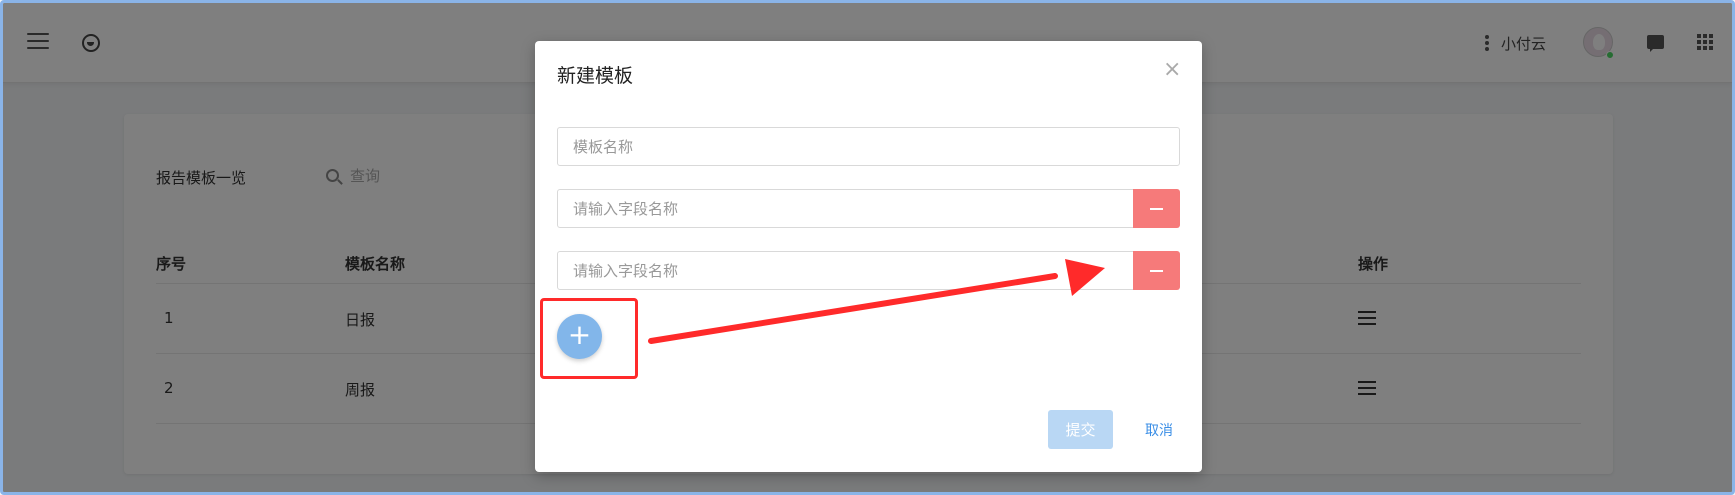 The height and width of the screenshot is (495, 1735). Describe the element at coordinates (853, 308) in the screenshot. I see `arrow-shaft` at that location.